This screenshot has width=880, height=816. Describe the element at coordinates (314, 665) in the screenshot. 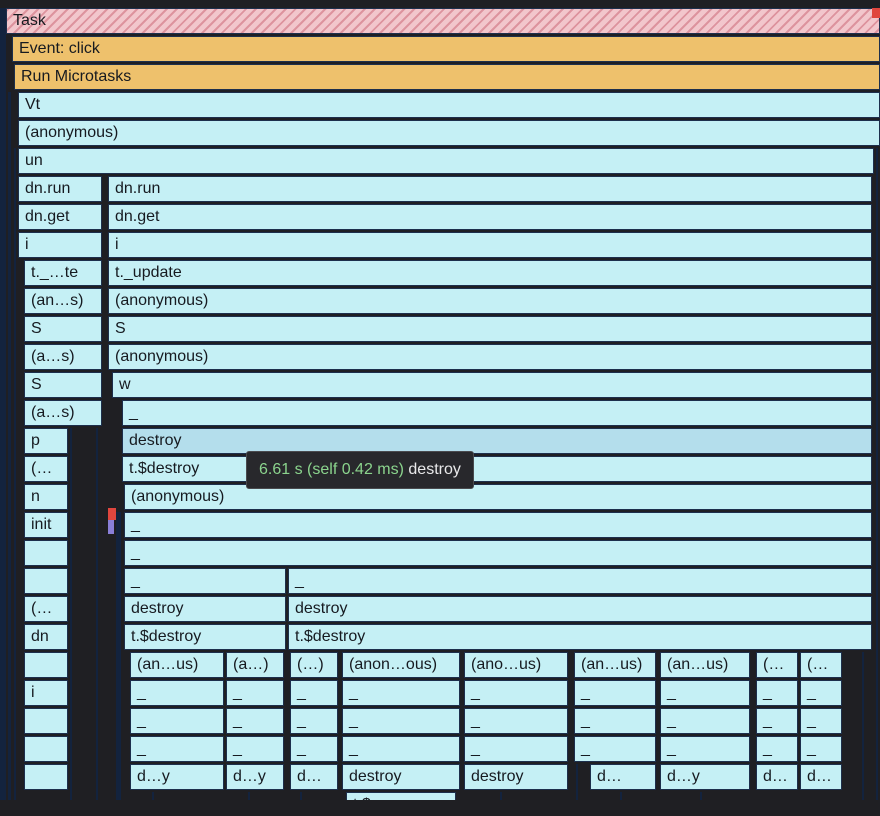

I see `frame-anonymous: (…)` at that location.